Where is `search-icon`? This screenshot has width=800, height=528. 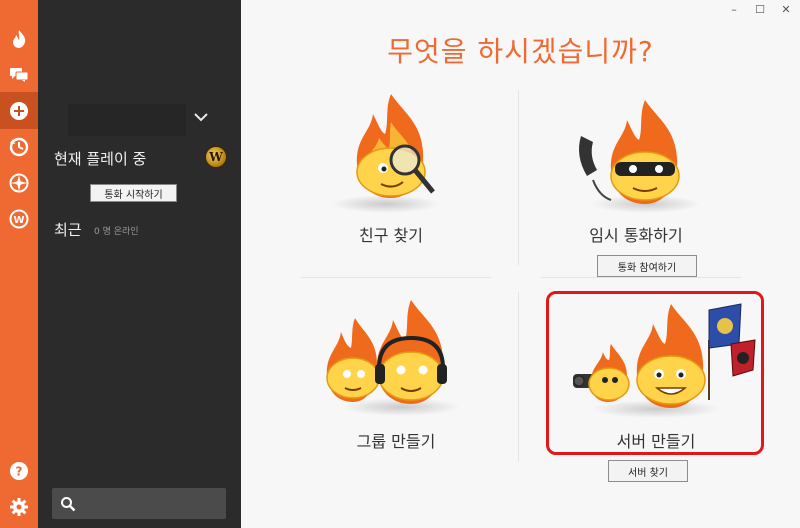
search-icon is located at coordinates (68, 504).